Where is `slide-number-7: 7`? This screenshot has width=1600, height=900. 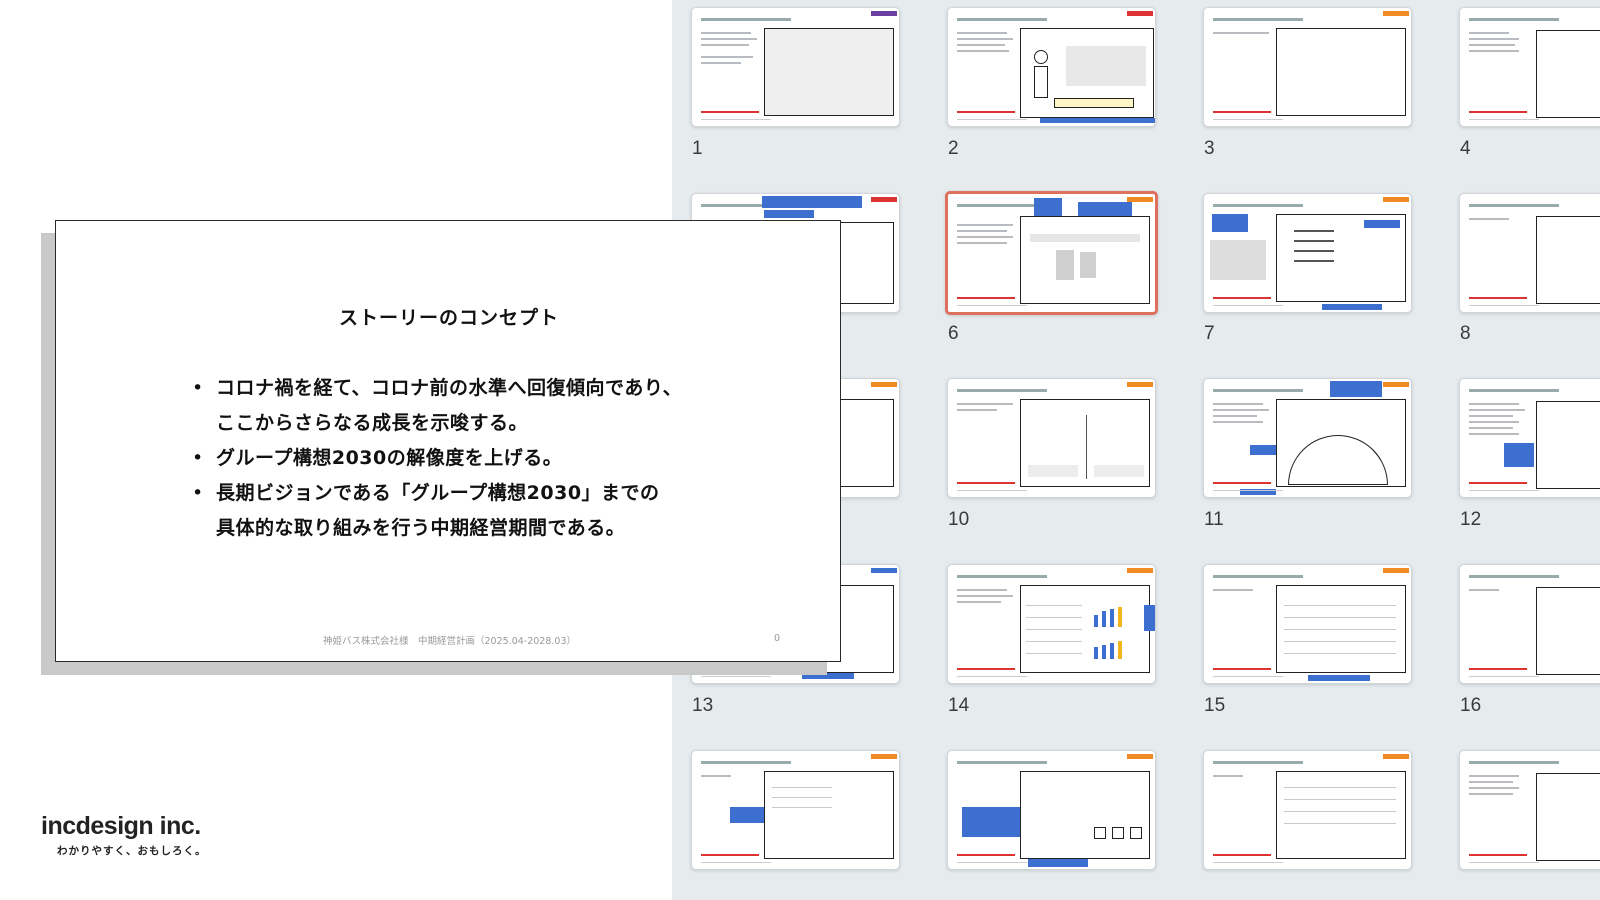
slide-number-7: 7 is located at coordinates (1209, 333).